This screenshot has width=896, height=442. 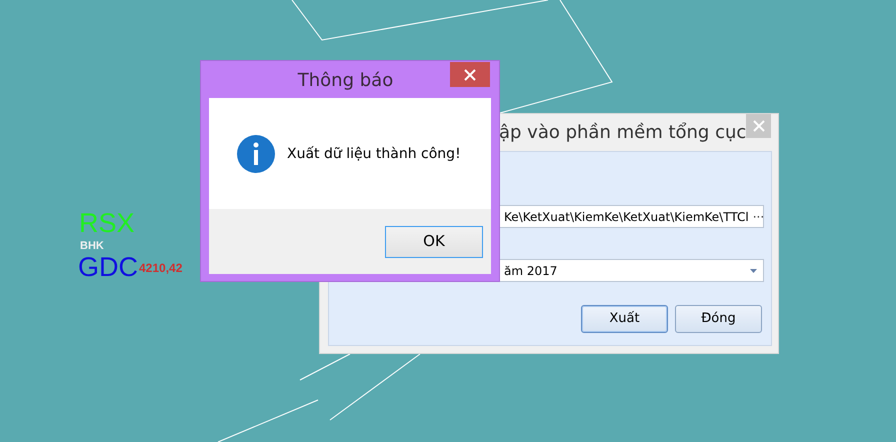 I want to click on logo-text: RSX, so click(x=107, y=223).